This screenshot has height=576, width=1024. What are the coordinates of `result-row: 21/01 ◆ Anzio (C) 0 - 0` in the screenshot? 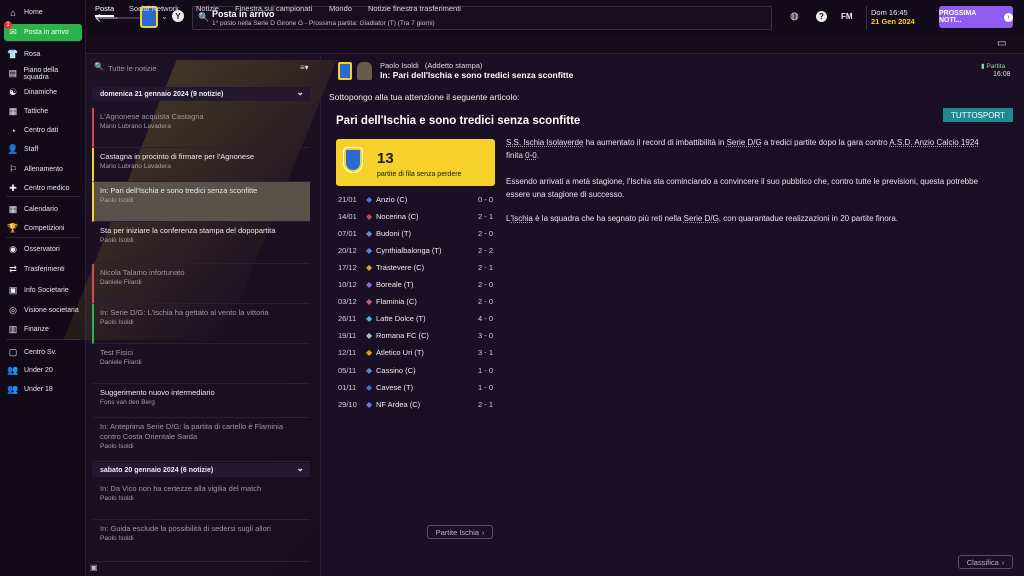 It's located at (415, 199).